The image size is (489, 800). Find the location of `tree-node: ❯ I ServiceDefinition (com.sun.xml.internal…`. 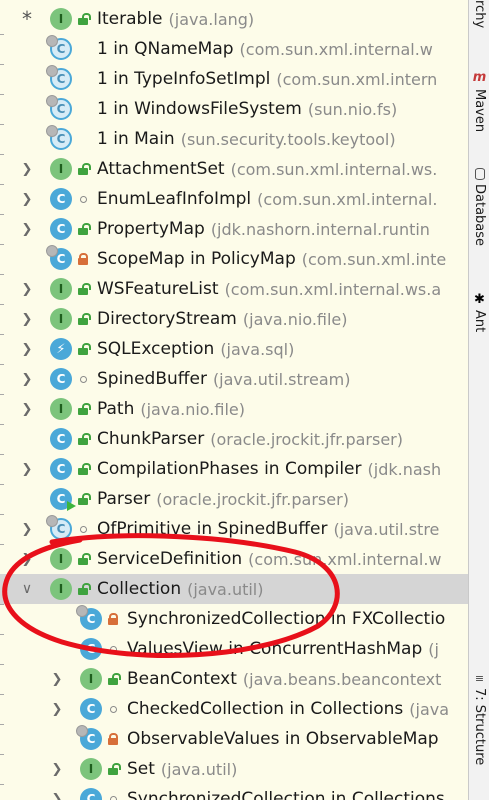

tree-node: ❯ I ServiceDefinition (com.sun.xml.internal… is located at coordinates (234, 559).